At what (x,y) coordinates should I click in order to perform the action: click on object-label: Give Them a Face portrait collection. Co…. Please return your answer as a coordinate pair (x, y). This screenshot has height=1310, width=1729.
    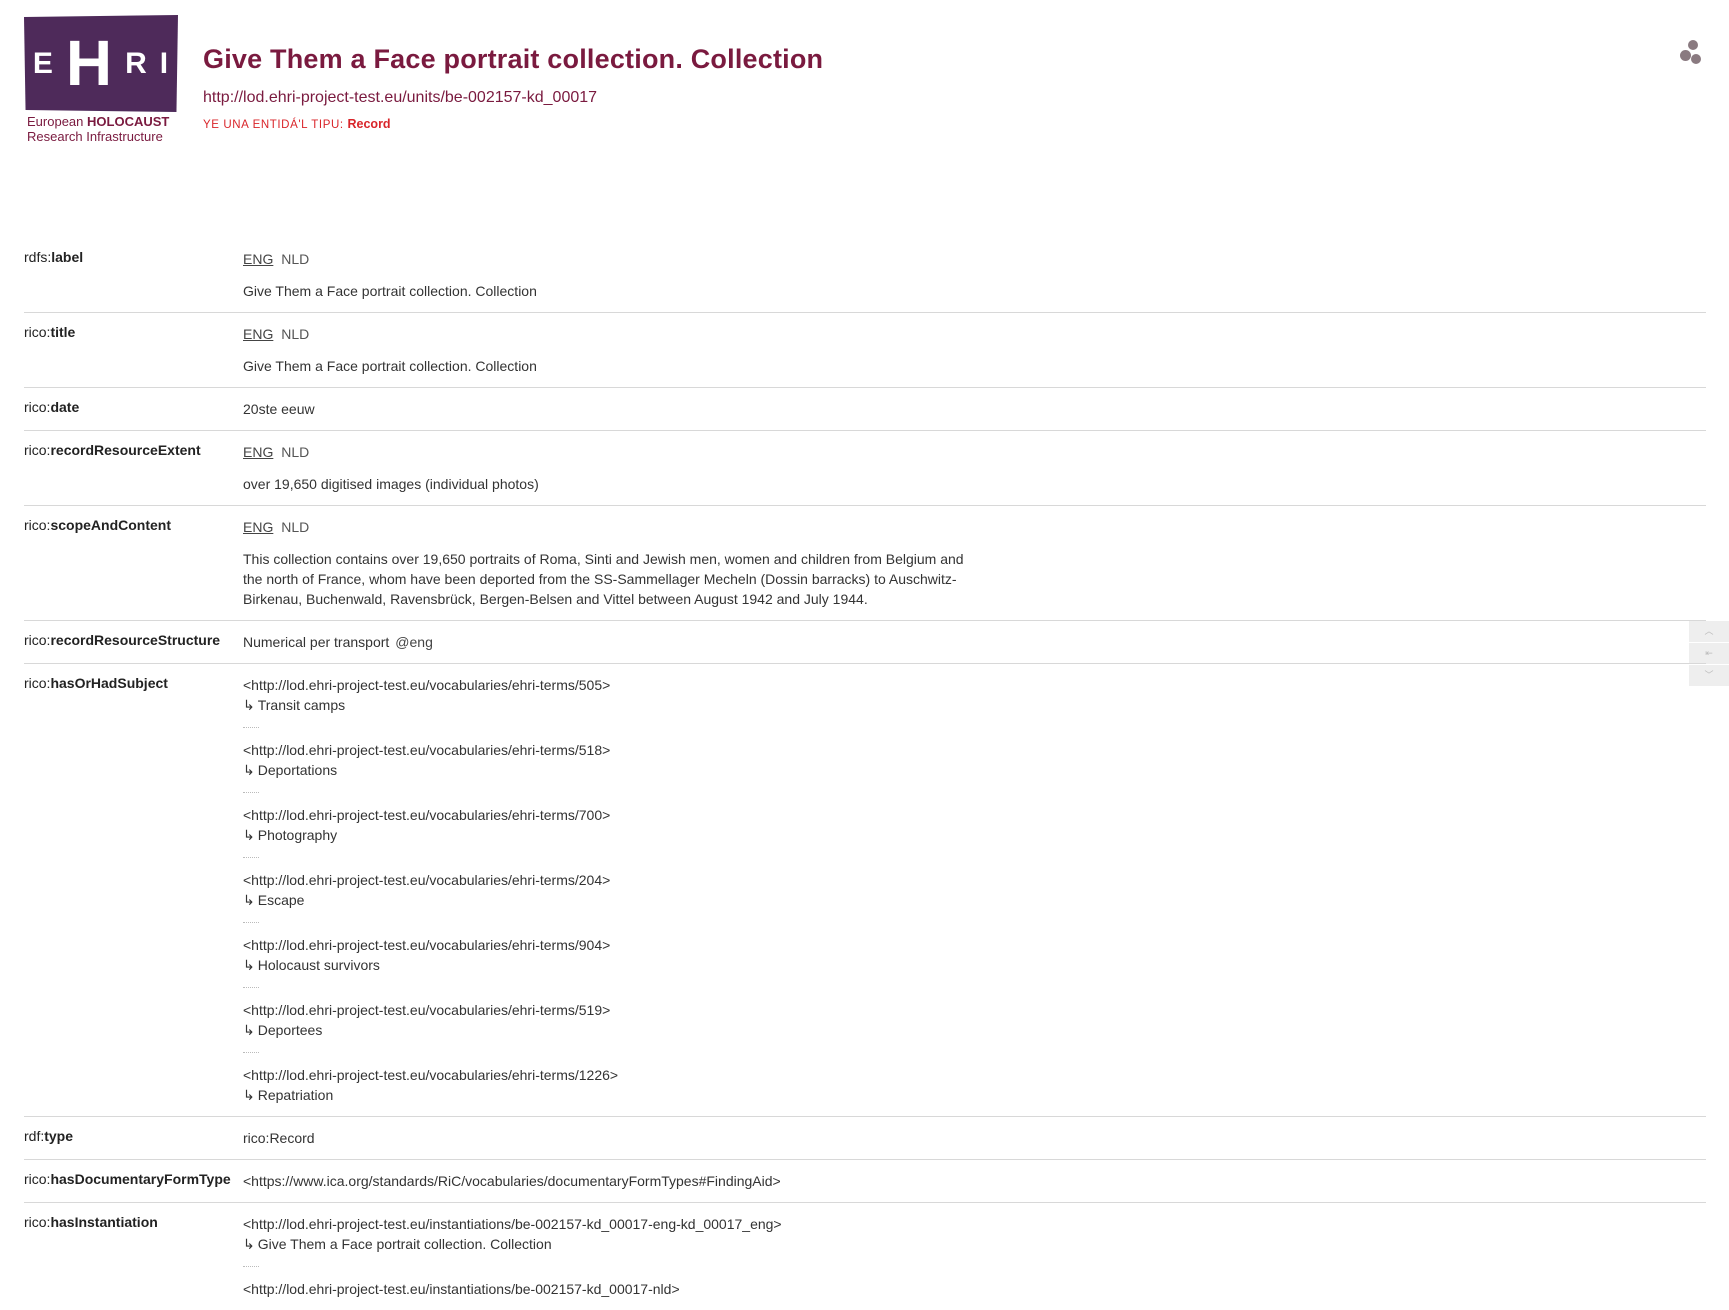
    Looking at the image, I should click on (404, 1244).